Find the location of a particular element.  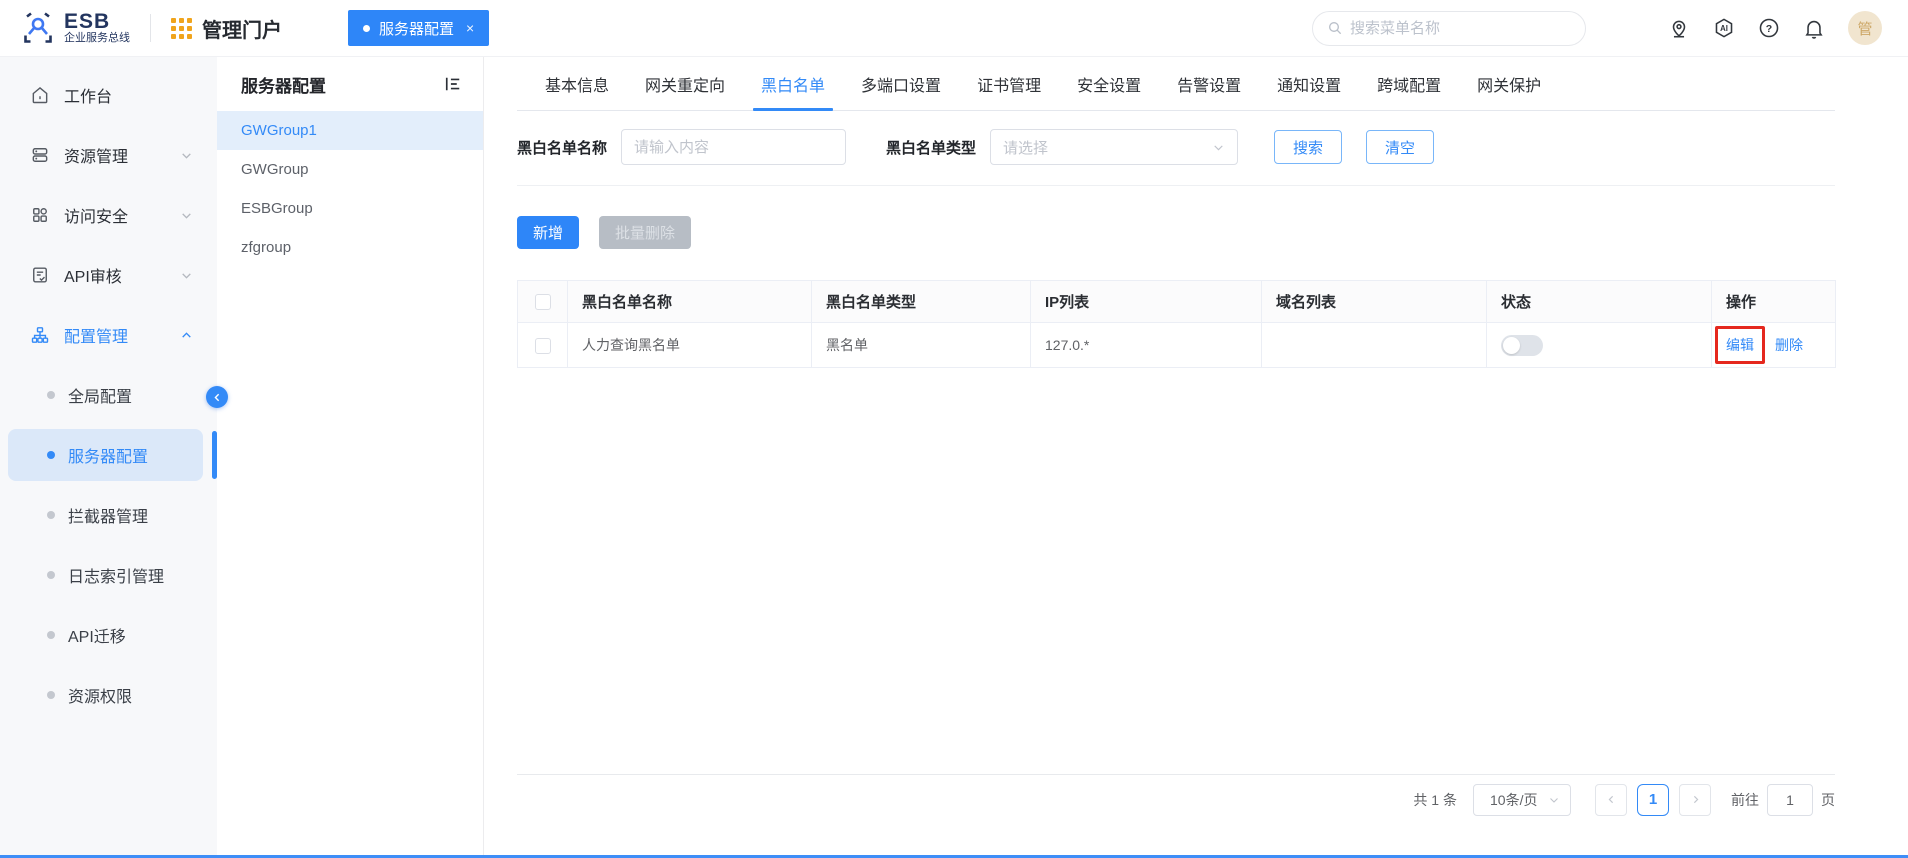

group-item-gwgroup: GWGroup is located at coordinates (350, 169).